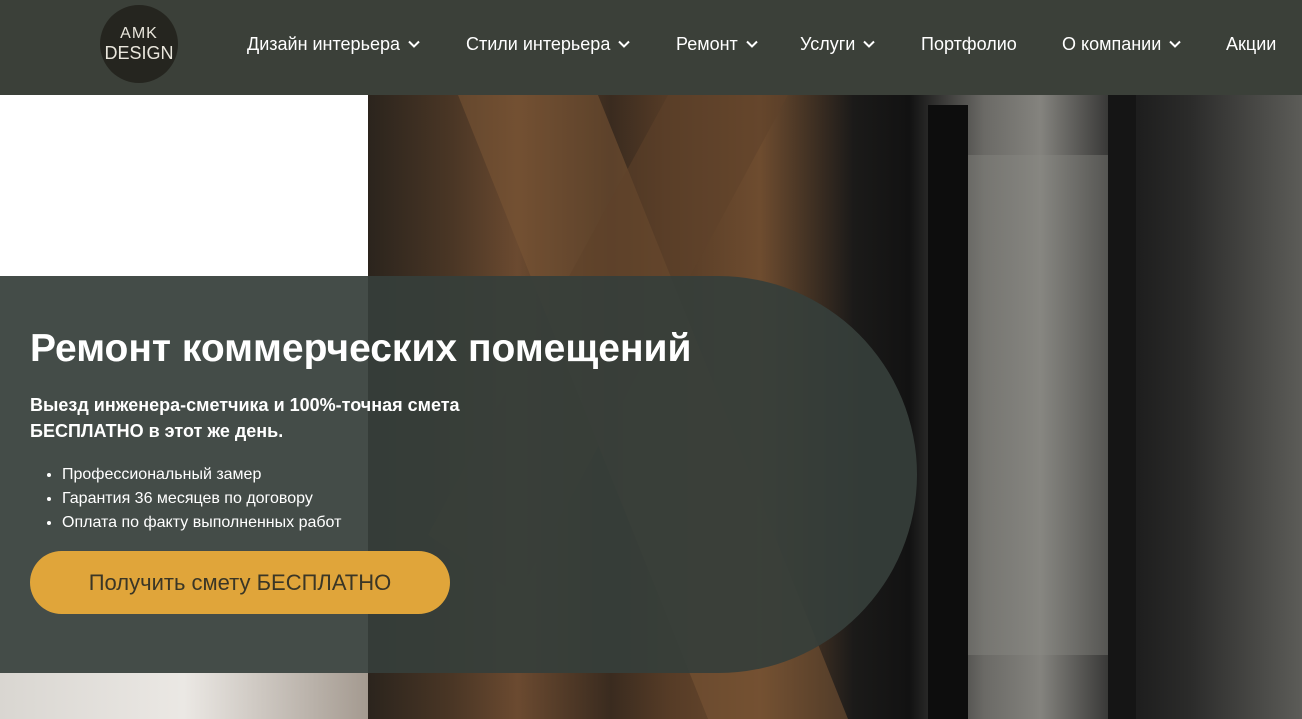  I want to click on nav-item-label: Ремонт, so click(707, 43).